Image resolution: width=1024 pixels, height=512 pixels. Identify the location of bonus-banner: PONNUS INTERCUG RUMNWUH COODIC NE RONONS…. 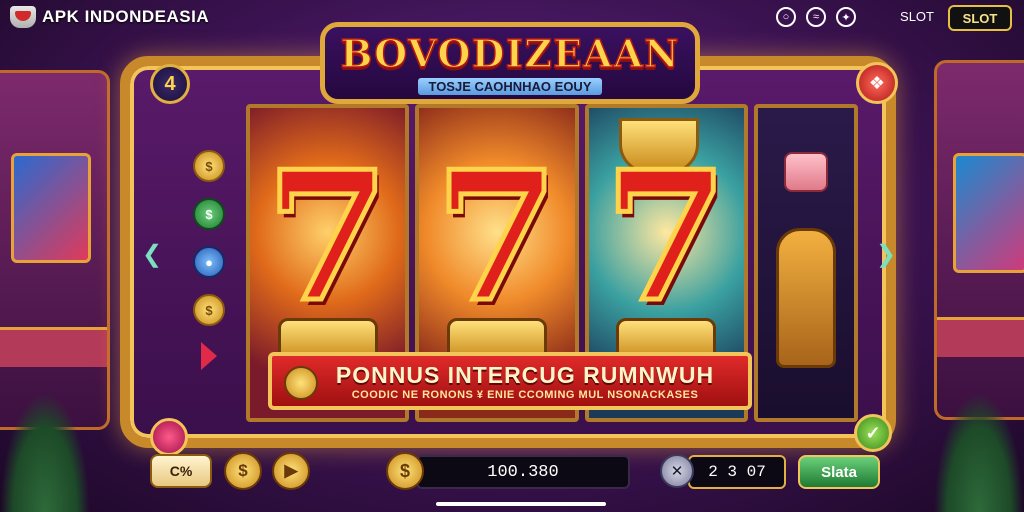
(510, 381).